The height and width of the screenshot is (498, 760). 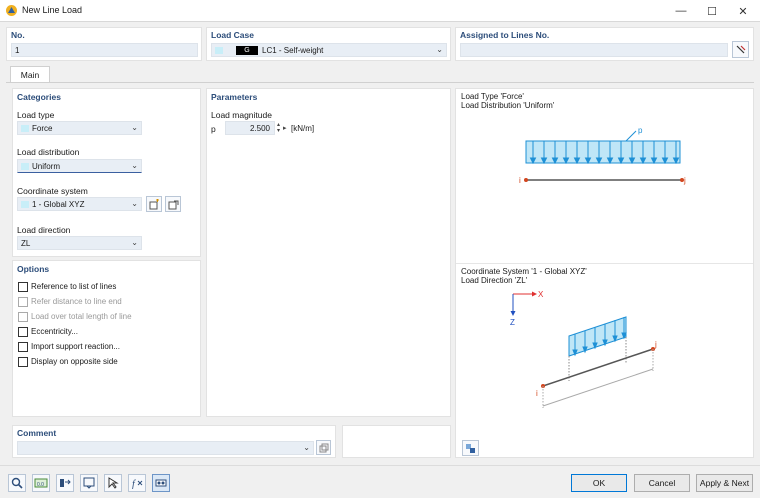 I want to click on diagram-divider, so click(x=604, y=263).